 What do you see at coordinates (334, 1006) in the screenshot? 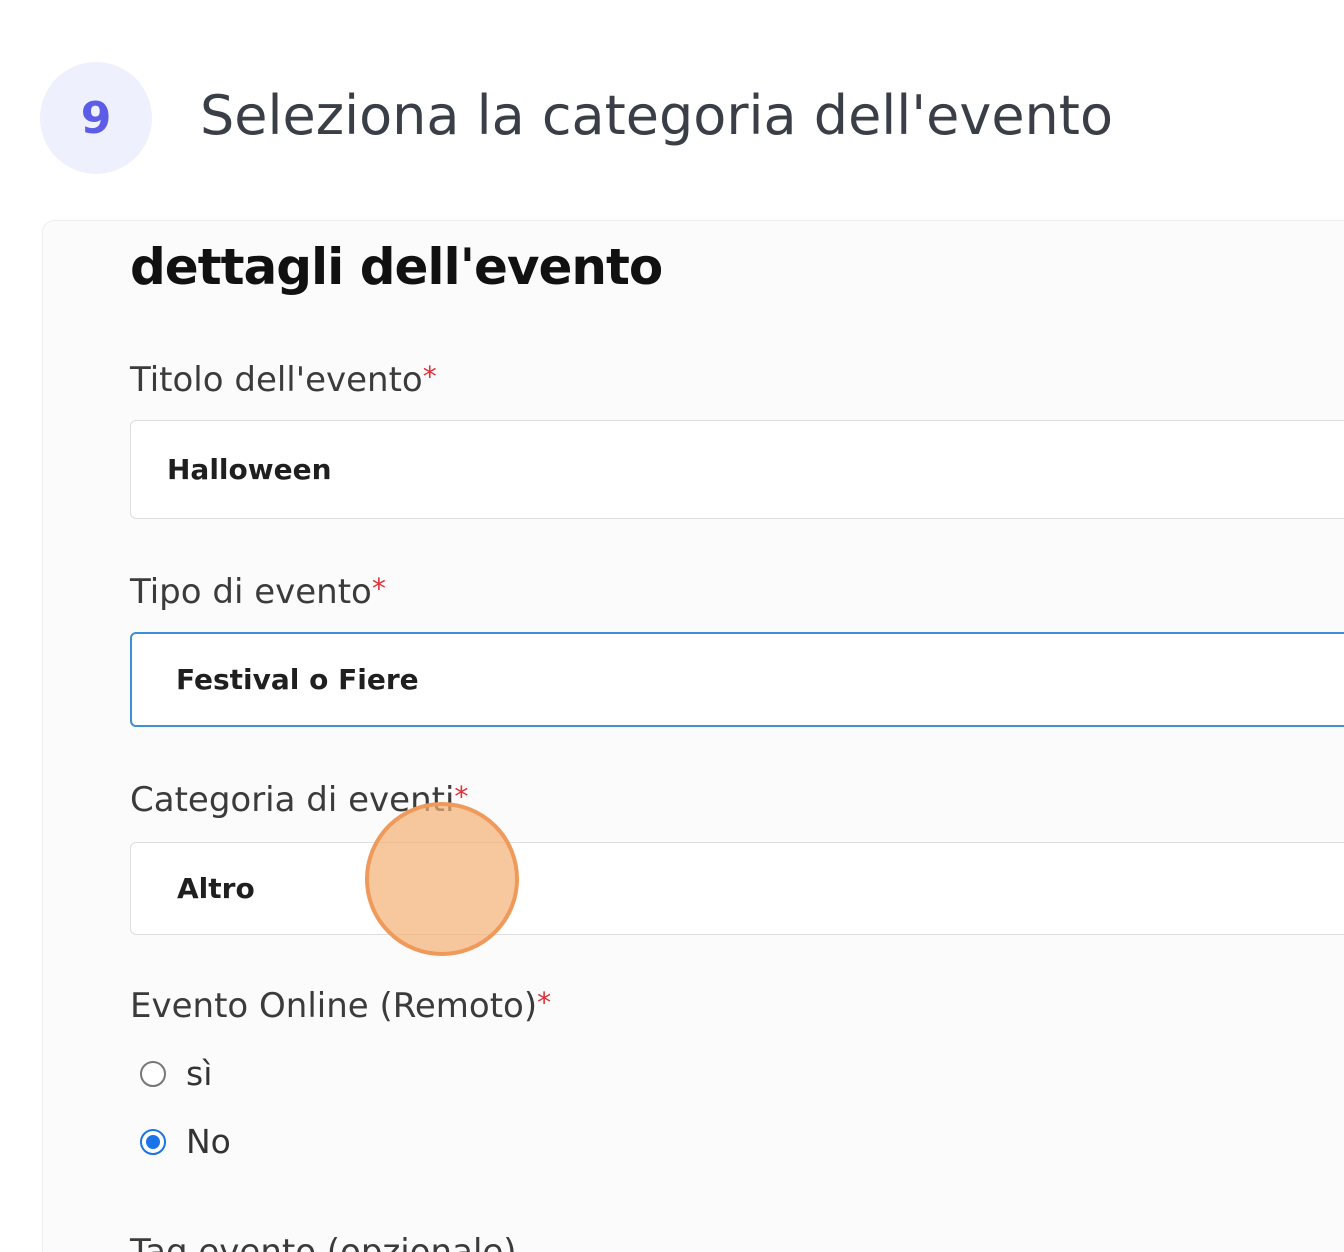
I see `online-event-label-text: Evento Online (Remoto)` at bounding box center [334, 1006].